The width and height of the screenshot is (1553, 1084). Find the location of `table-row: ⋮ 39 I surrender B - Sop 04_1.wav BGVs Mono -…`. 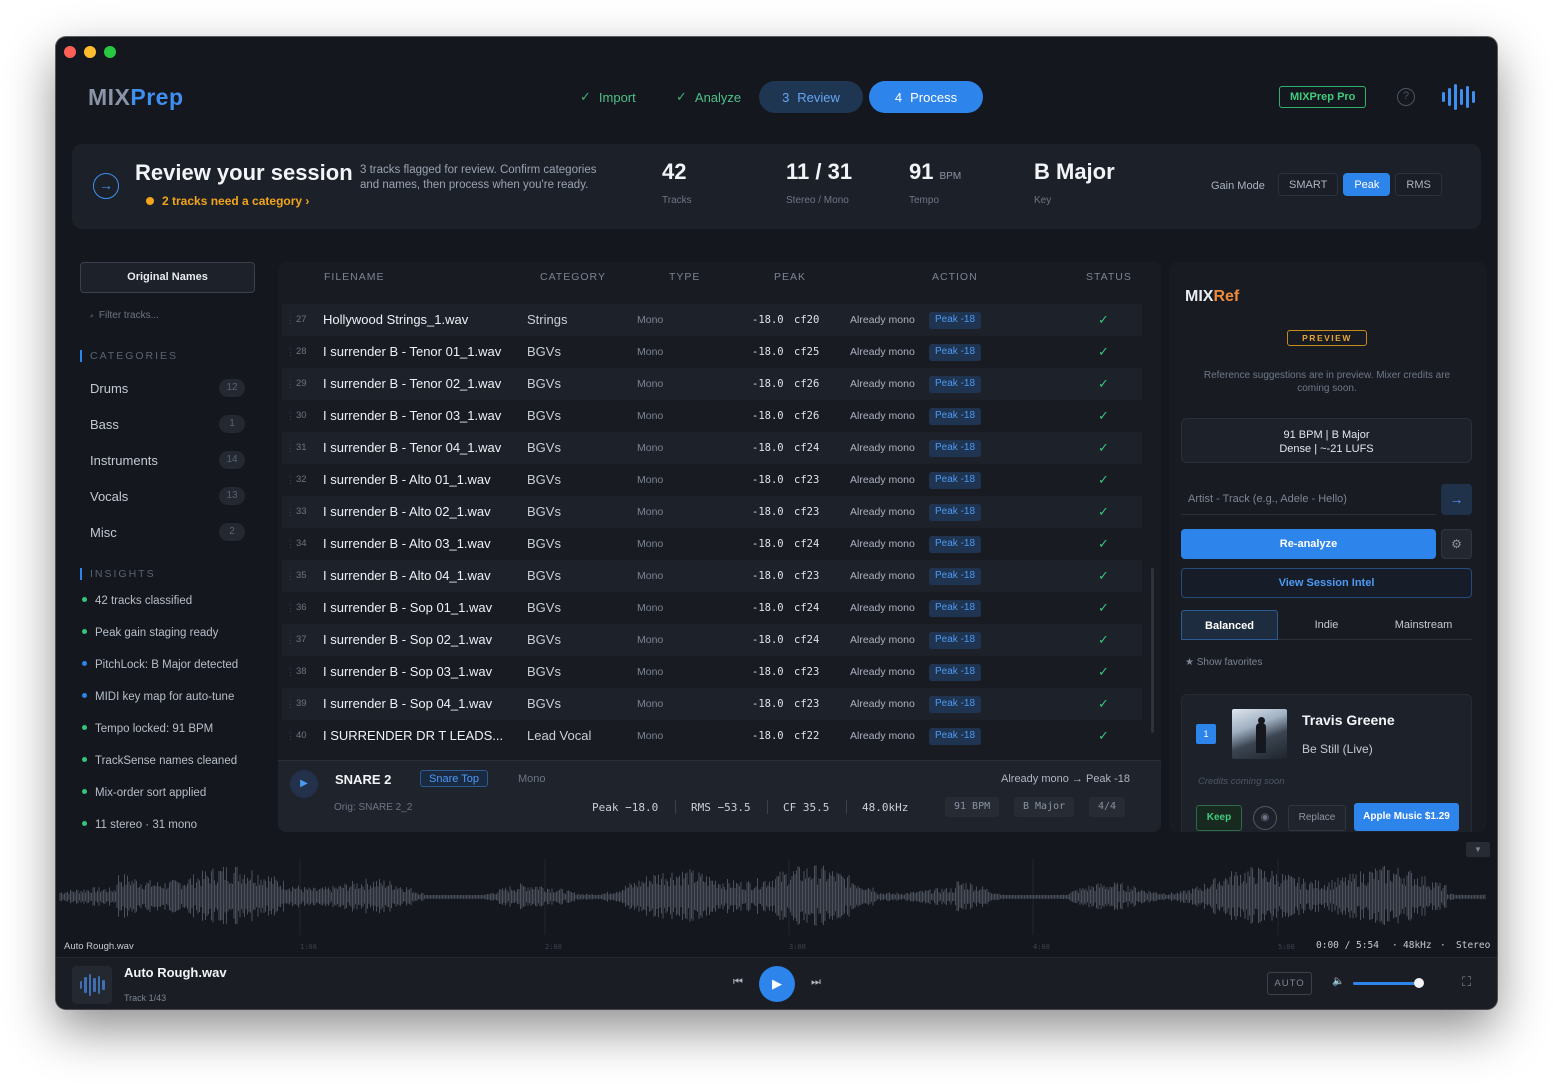

table-row: ⋮ 39 I surrender B - Sop 04_1.wav BGVs Mono -… is located at coordinates (712, 704).